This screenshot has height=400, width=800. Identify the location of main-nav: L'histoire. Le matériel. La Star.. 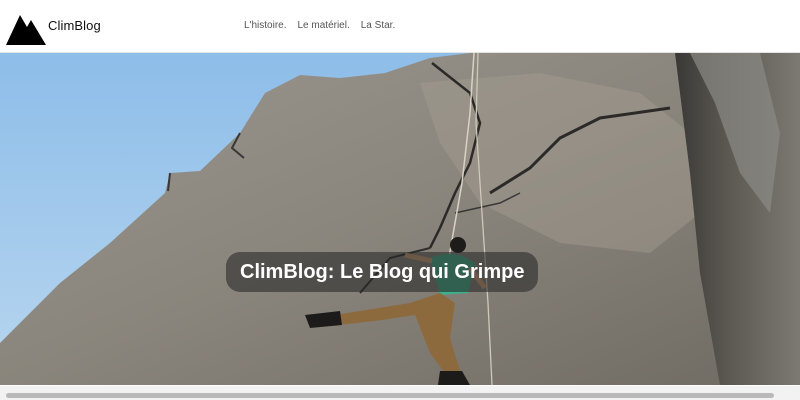
(325, 25).